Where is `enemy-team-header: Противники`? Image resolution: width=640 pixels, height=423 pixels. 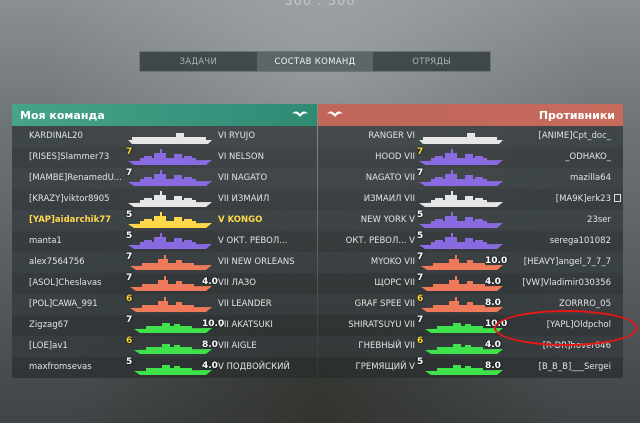 enemy-team-header: Противники is located at coordinates (470, 115).